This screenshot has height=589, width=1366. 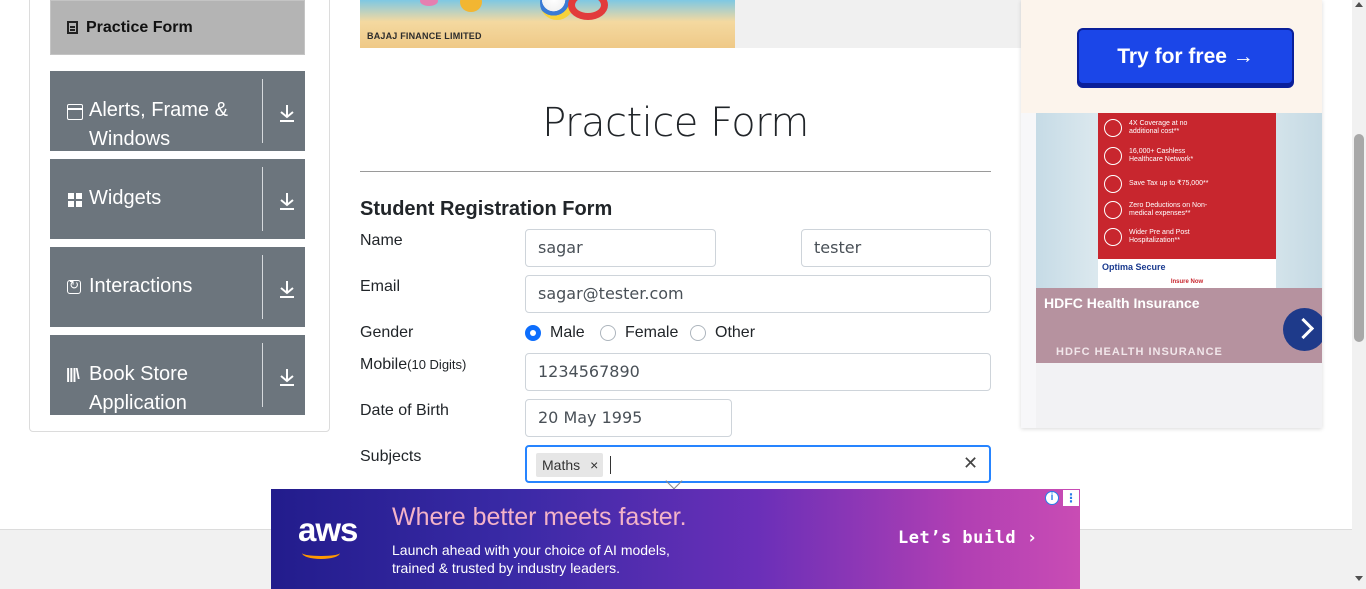 What do you see at coordinates (177, 199) in the screenshot?
I see `sidebar-group-widgets: Widgets` at bounding box center [177, 199].